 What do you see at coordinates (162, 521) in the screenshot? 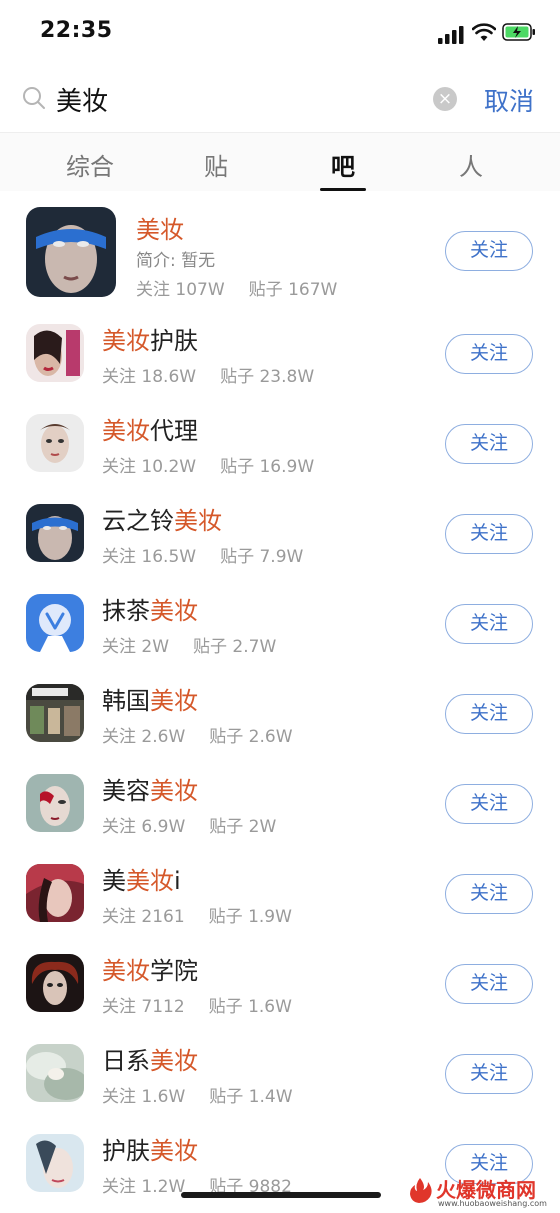
I see `forum-name: 云之铃美妆` at bounding box center [162, 521].